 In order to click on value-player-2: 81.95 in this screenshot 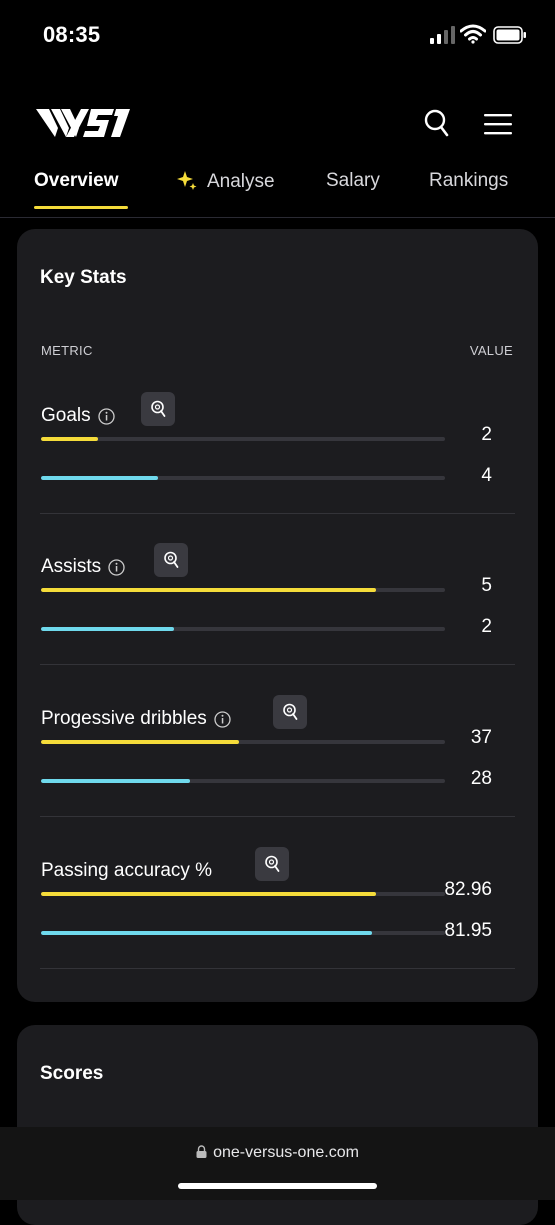, I will do `click(468, 930)`.